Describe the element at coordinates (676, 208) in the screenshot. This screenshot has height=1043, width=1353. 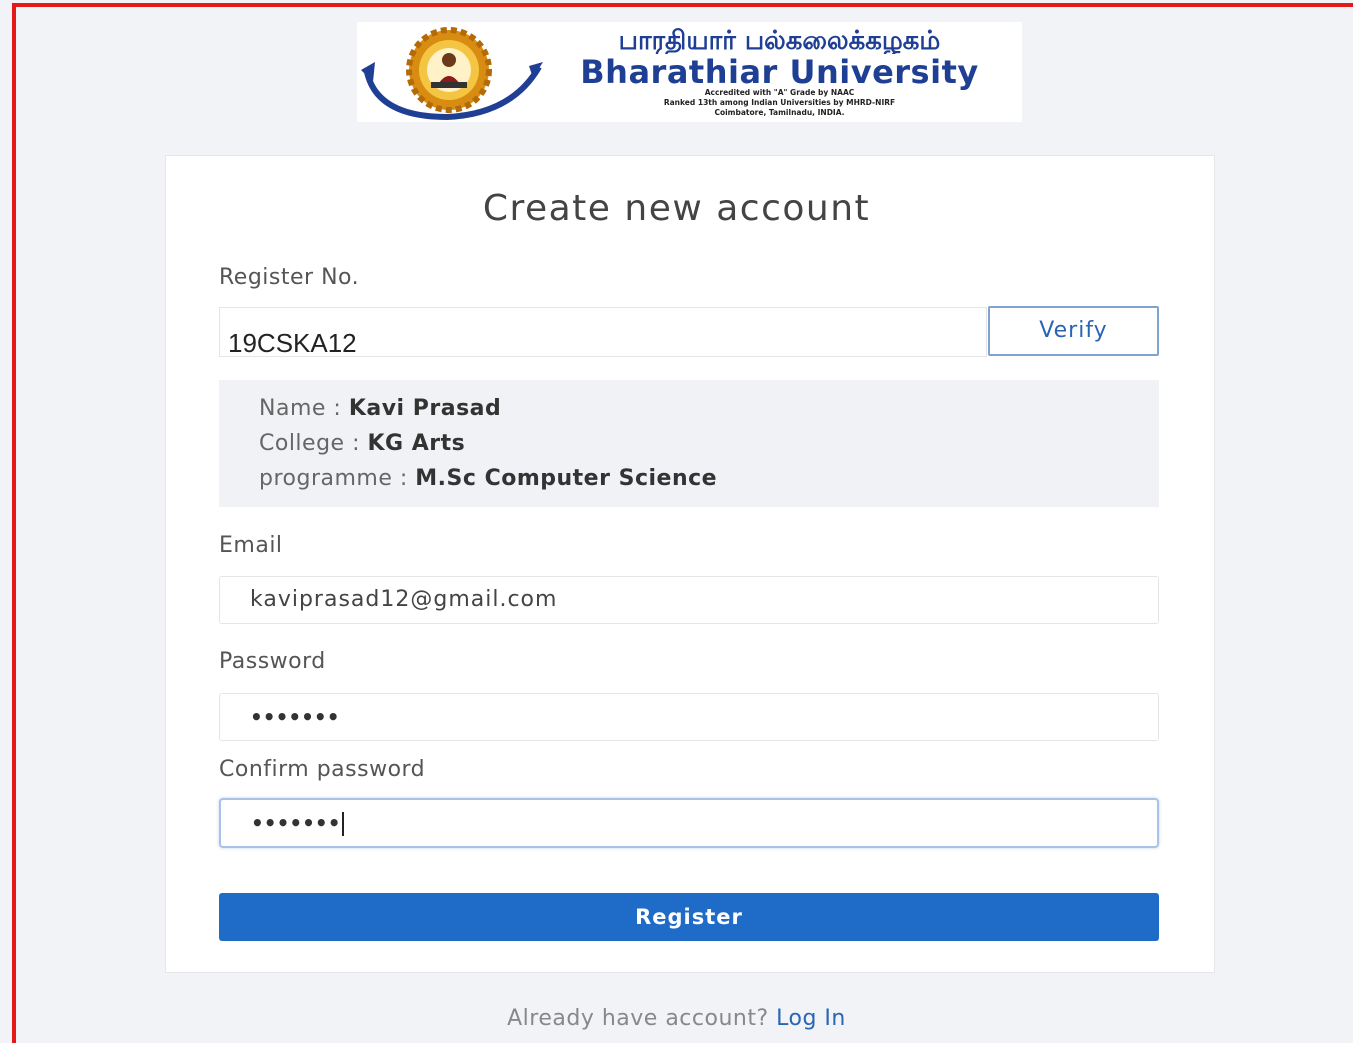
I see `page-title: Create new account` at that location.